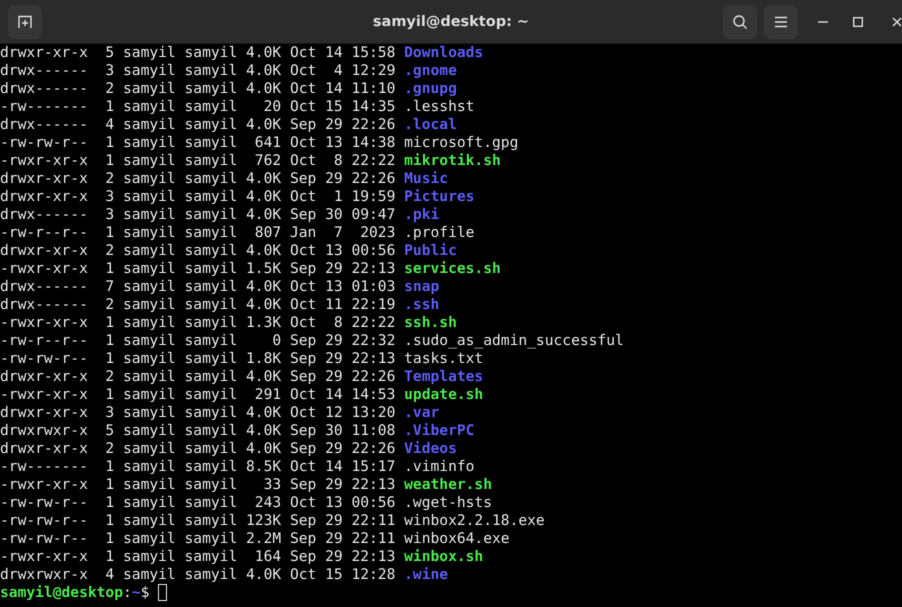  Describe the element at coordinates (444, 394) in the screenshot. I see `file-name: update.sh` at that location.